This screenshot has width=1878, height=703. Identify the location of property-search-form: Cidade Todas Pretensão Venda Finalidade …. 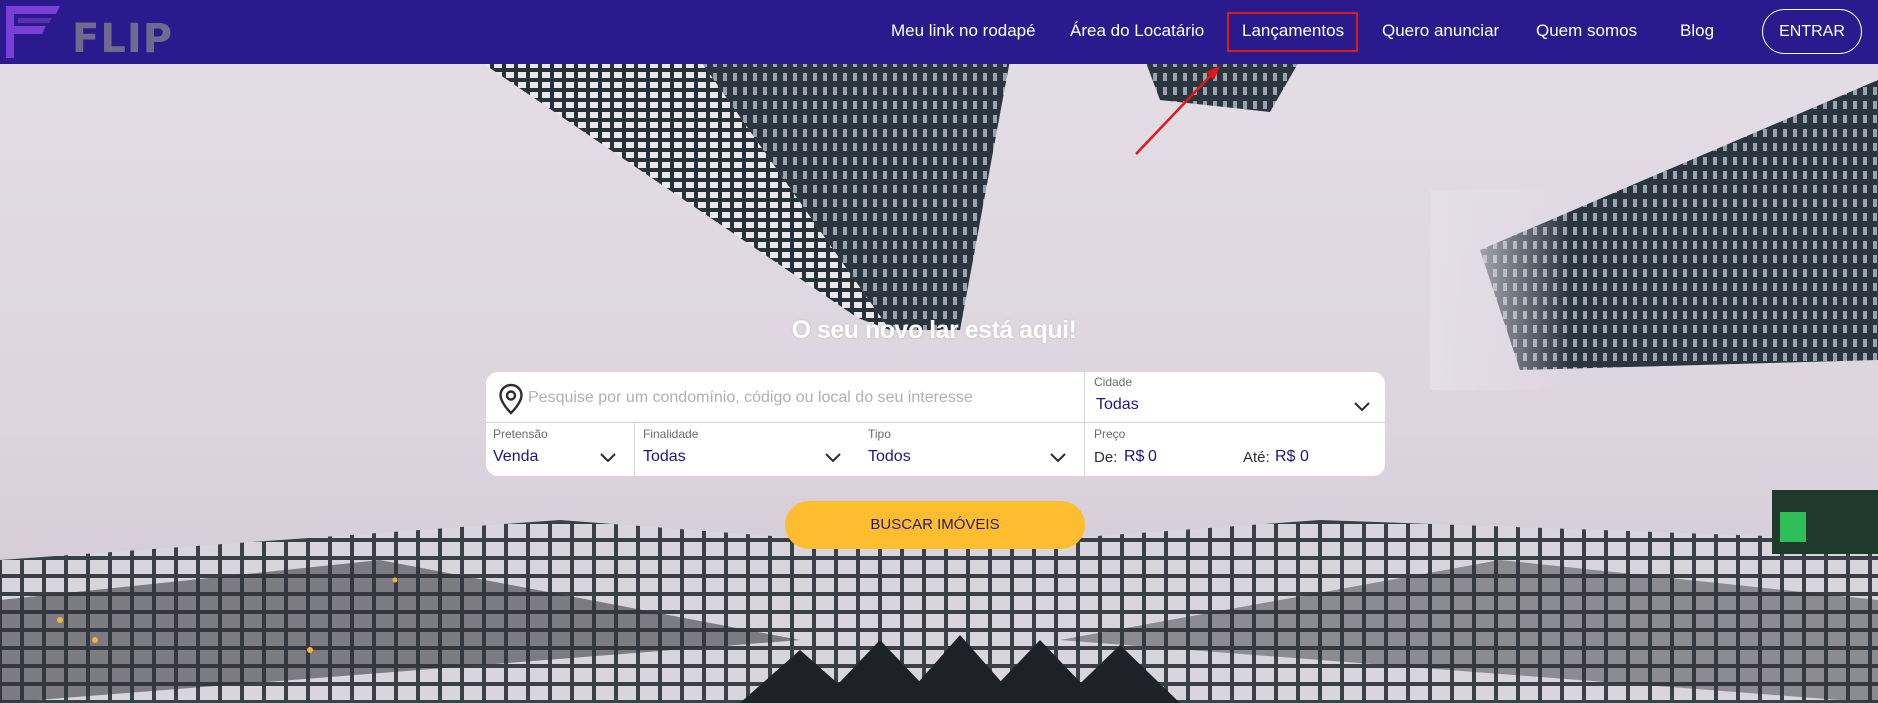
(935, 424).